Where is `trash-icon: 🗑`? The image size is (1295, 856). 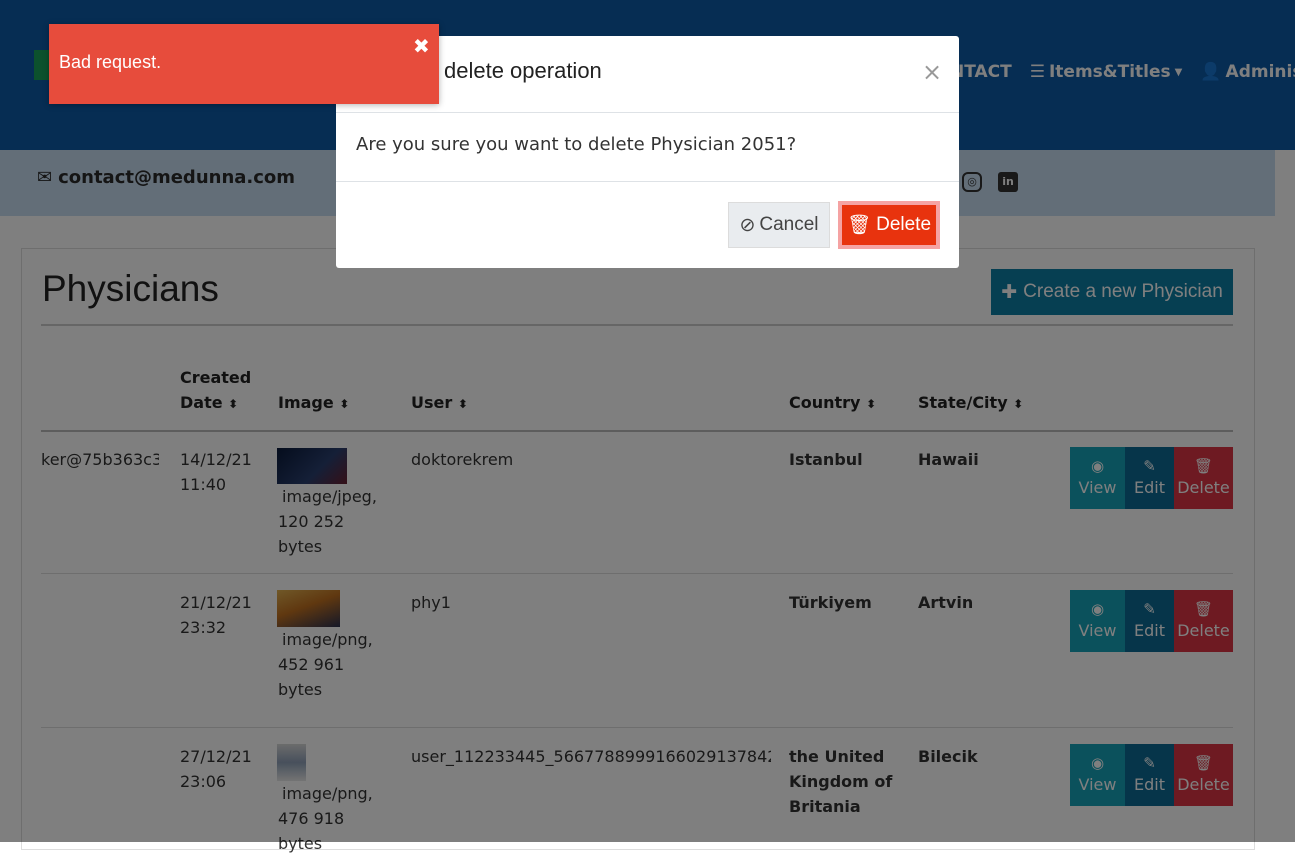 trash-icon: 🗑 is located at coordinates (859, 225).